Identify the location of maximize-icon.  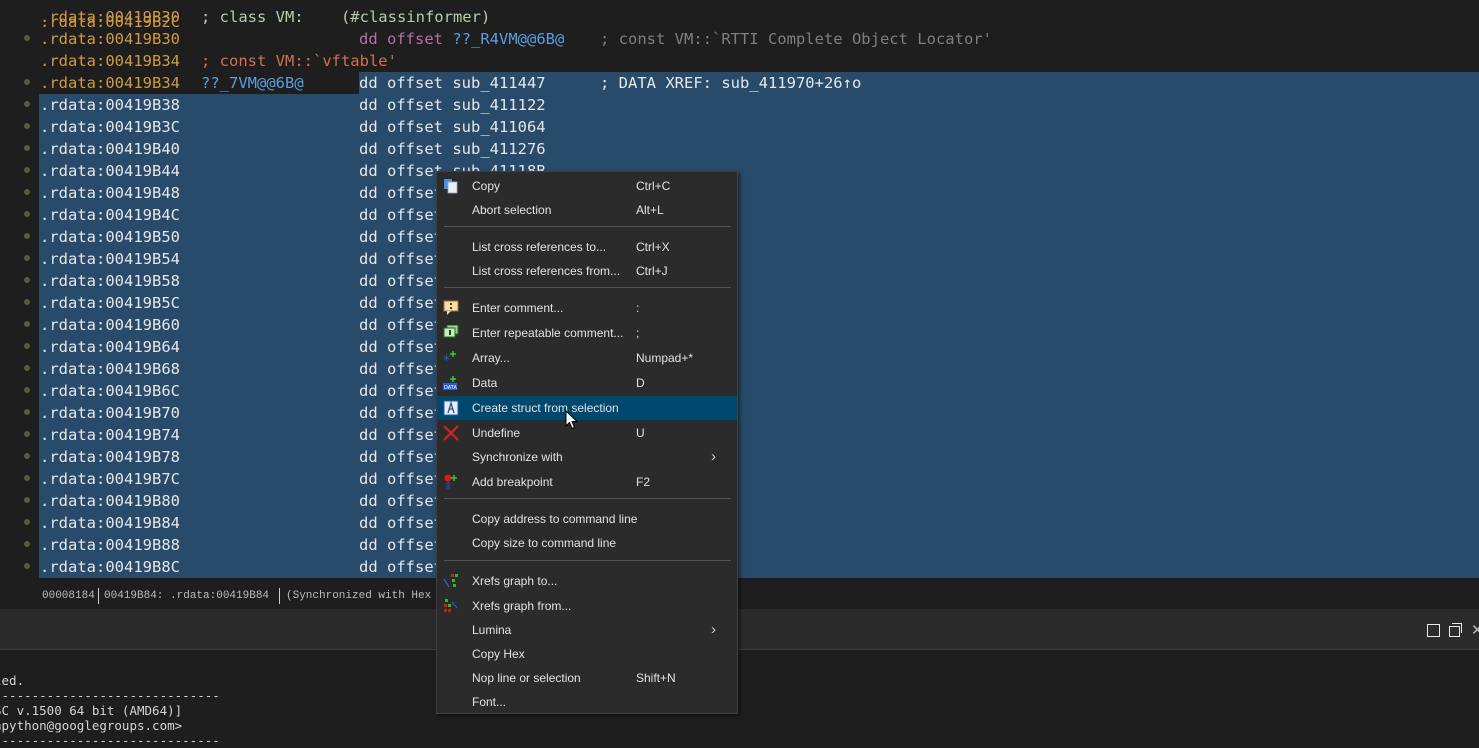
(1433, 630).